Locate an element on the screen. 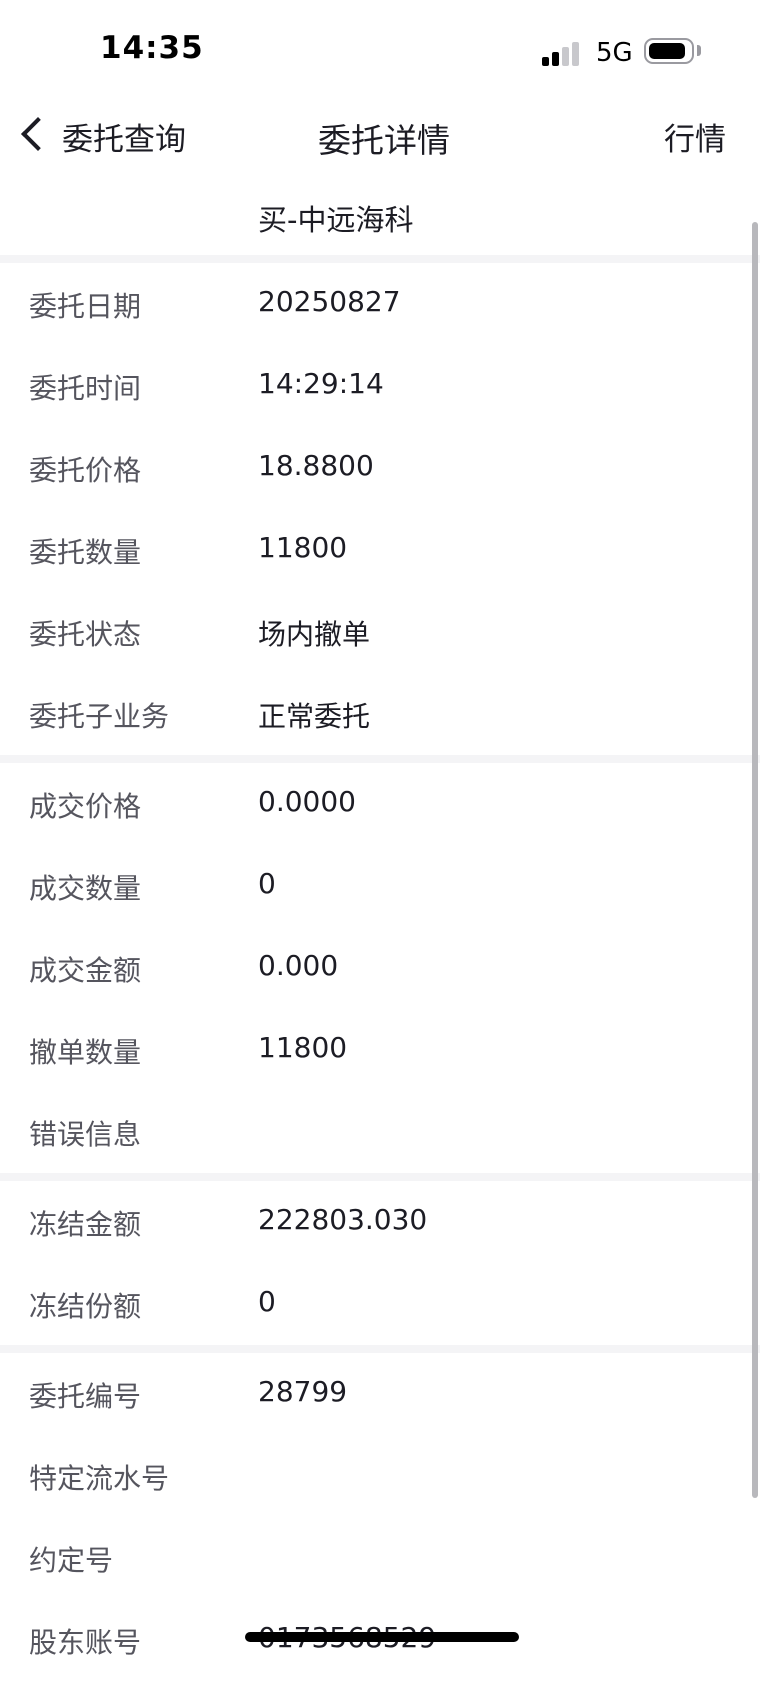 This screenshot has height=1681, width=768. network-type: 5G is located at coordinates (614, 53).